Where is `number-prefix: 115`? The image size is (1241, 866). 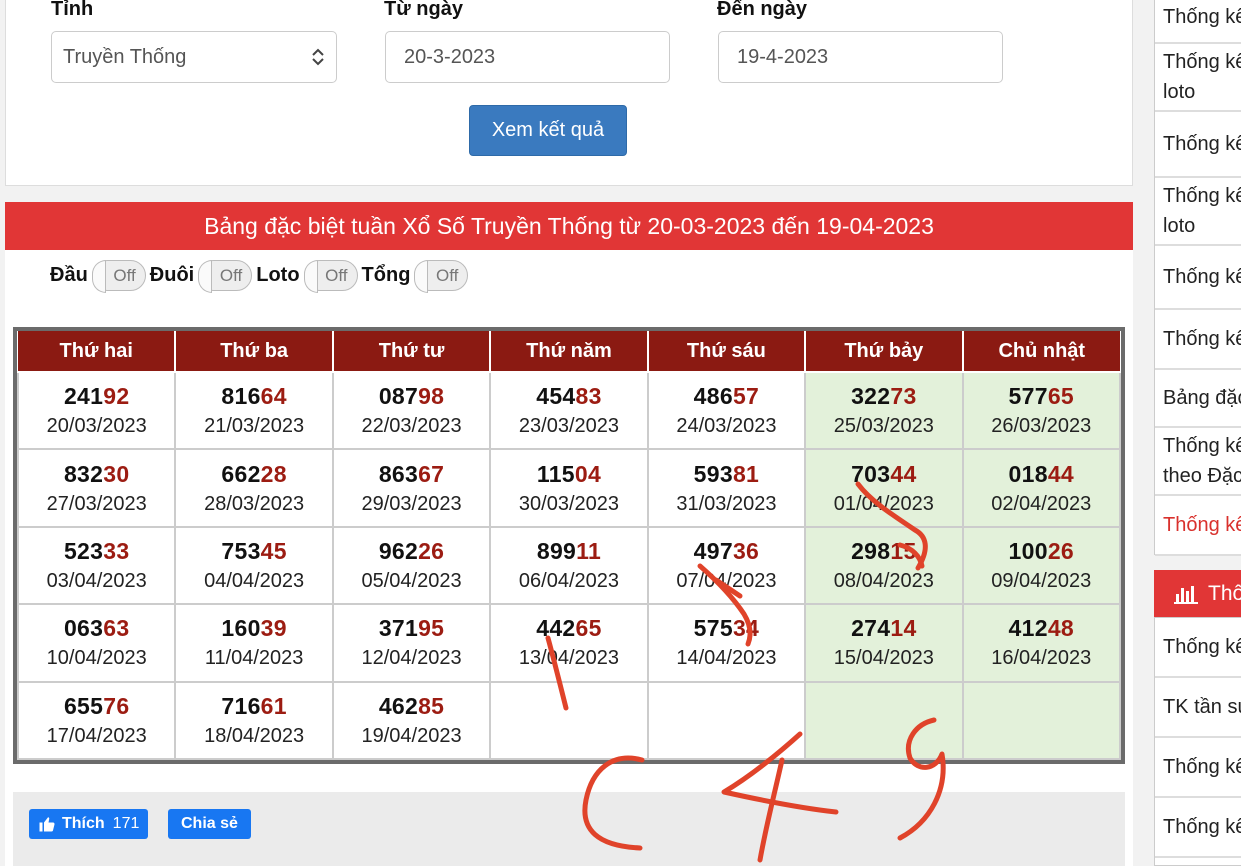
number-prefix: 115 is located at coordinates (555, 473).